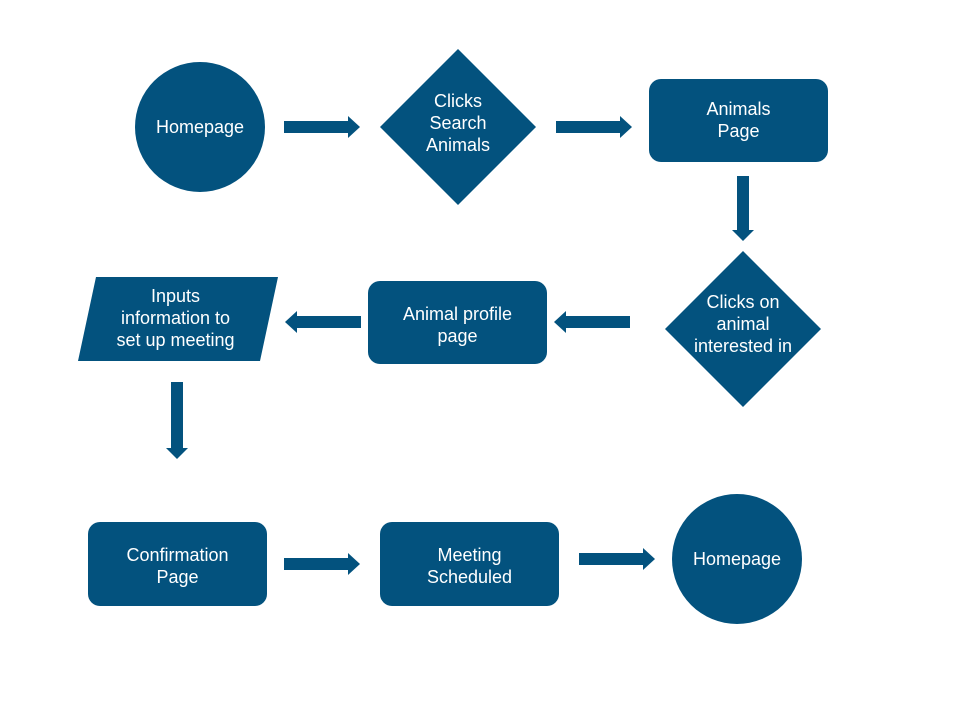 The image size is (960, 720). Describe the element at coordinates (323, 322) in the screenshot. I see `arrow-profile-to-inputs` at that location.